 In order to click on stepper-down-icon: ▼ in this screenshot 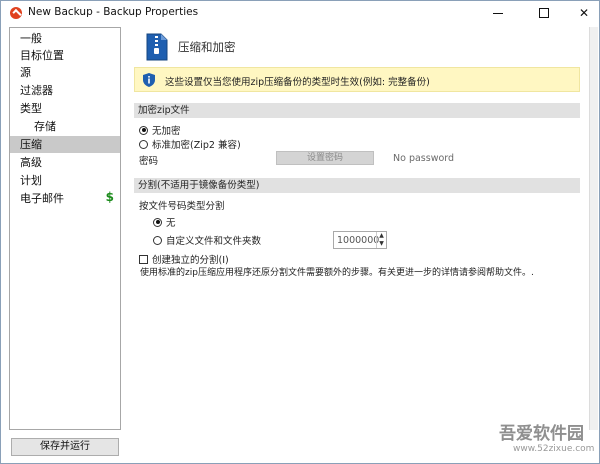, I will do `click(381, 244)`.